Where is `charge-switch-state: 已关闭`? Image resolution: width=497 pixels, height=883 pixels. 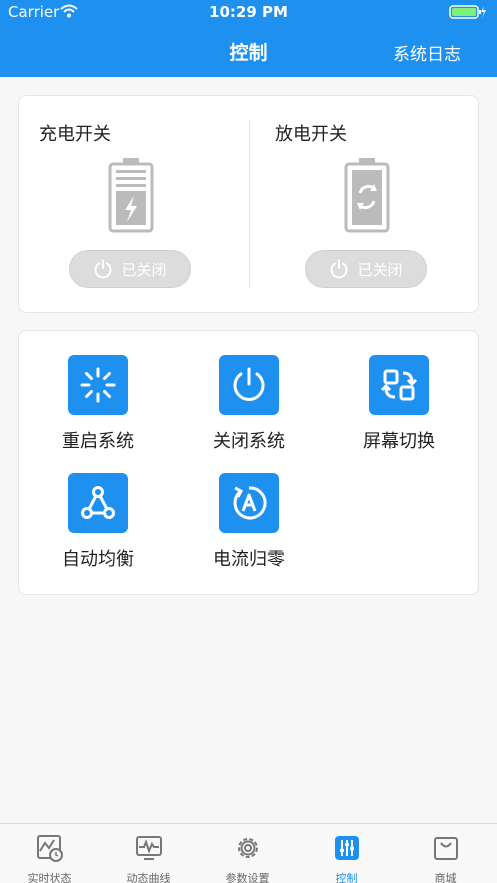 charge-switch-state: 已关闭 is located at coordinates (144, 269).